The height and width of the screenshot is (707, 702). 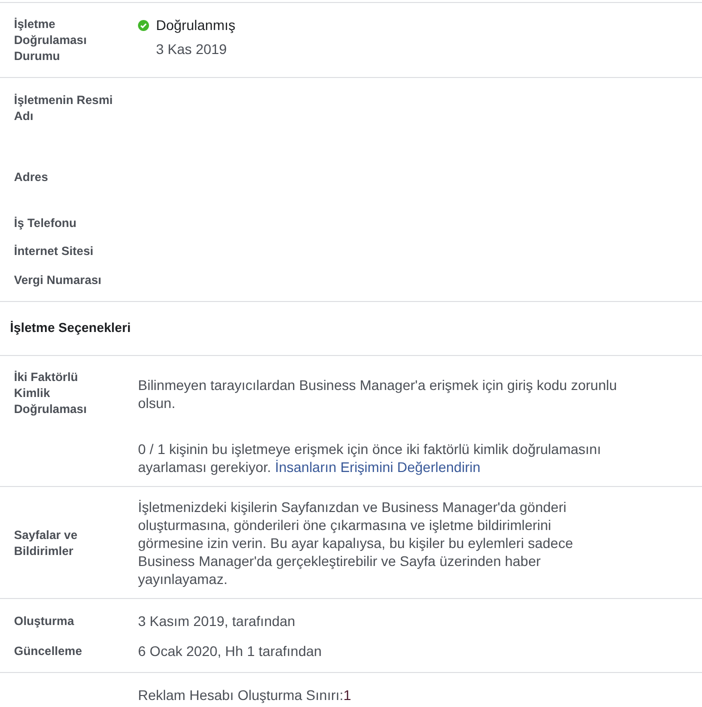 I want to click on field-label: İş Telefonu, so click(x=46, y=223).